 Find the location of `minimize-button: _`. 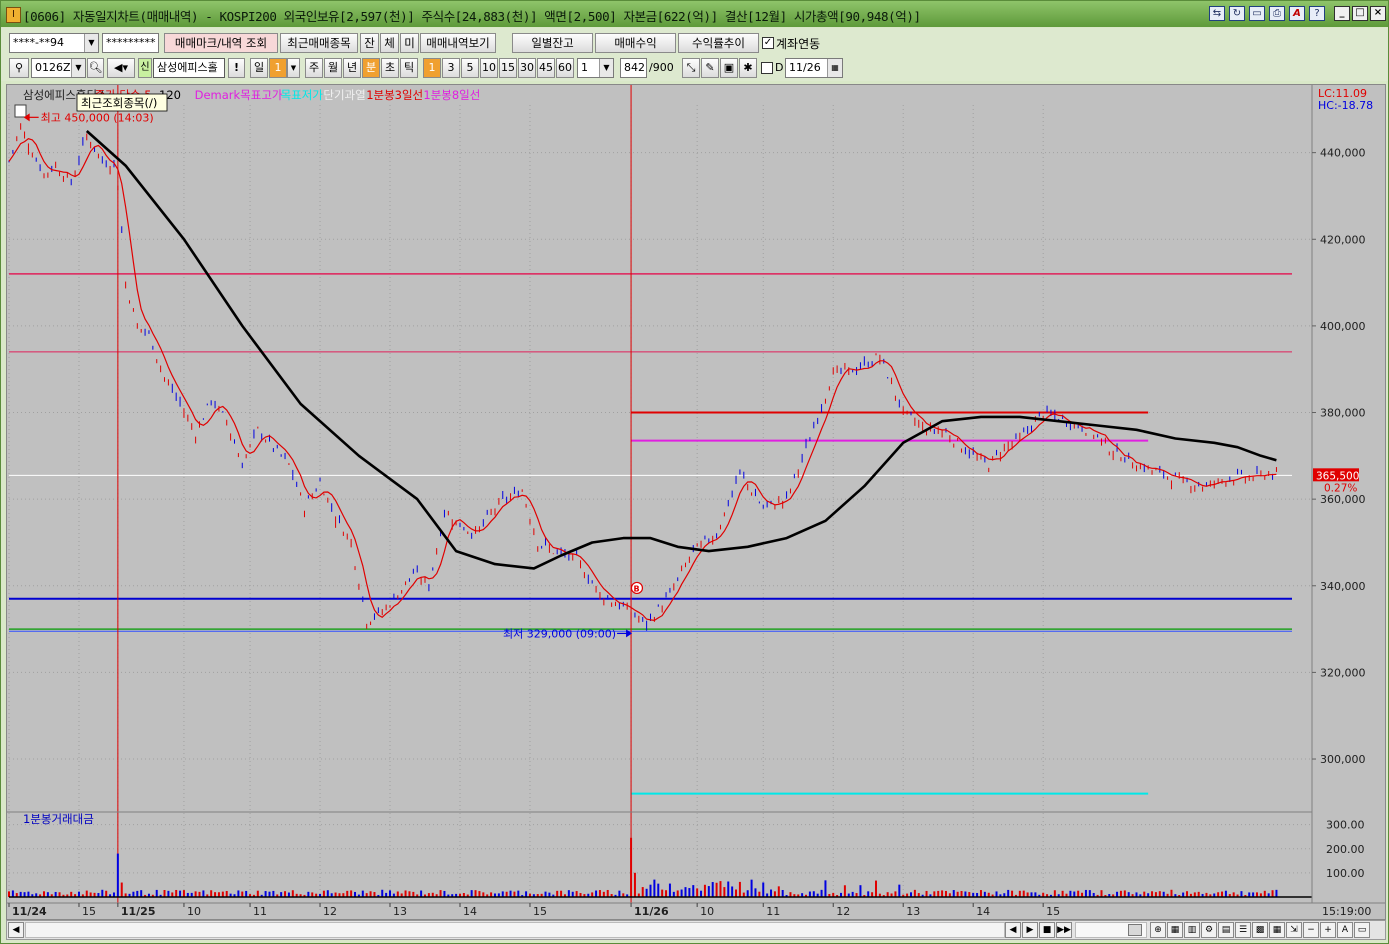

minimize-button: _ is located at coordinates (1342, 13).